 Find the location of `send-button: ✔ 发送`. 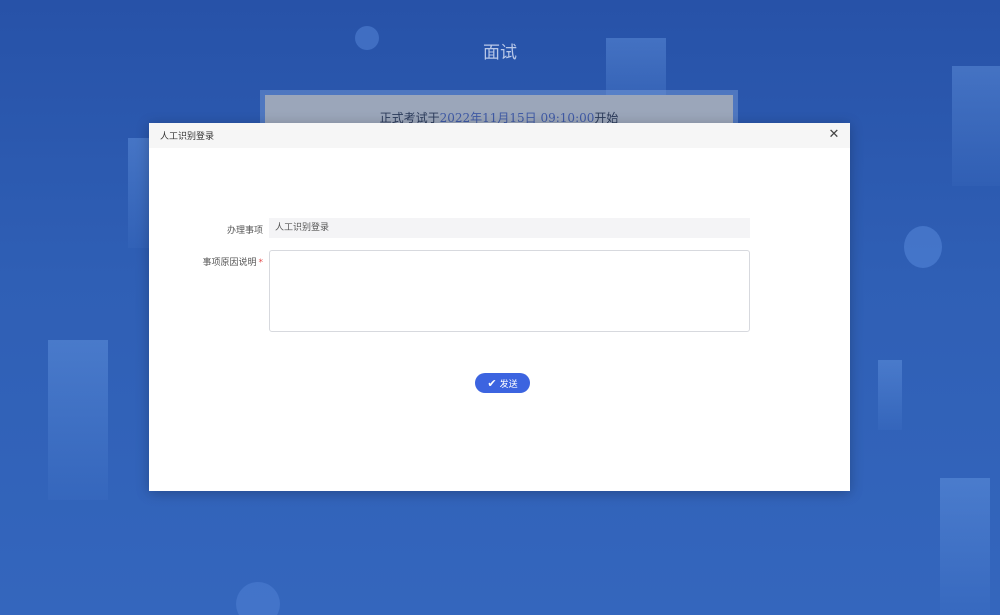

send-button: ✔ 发送 is located at coordinates (502, 383).